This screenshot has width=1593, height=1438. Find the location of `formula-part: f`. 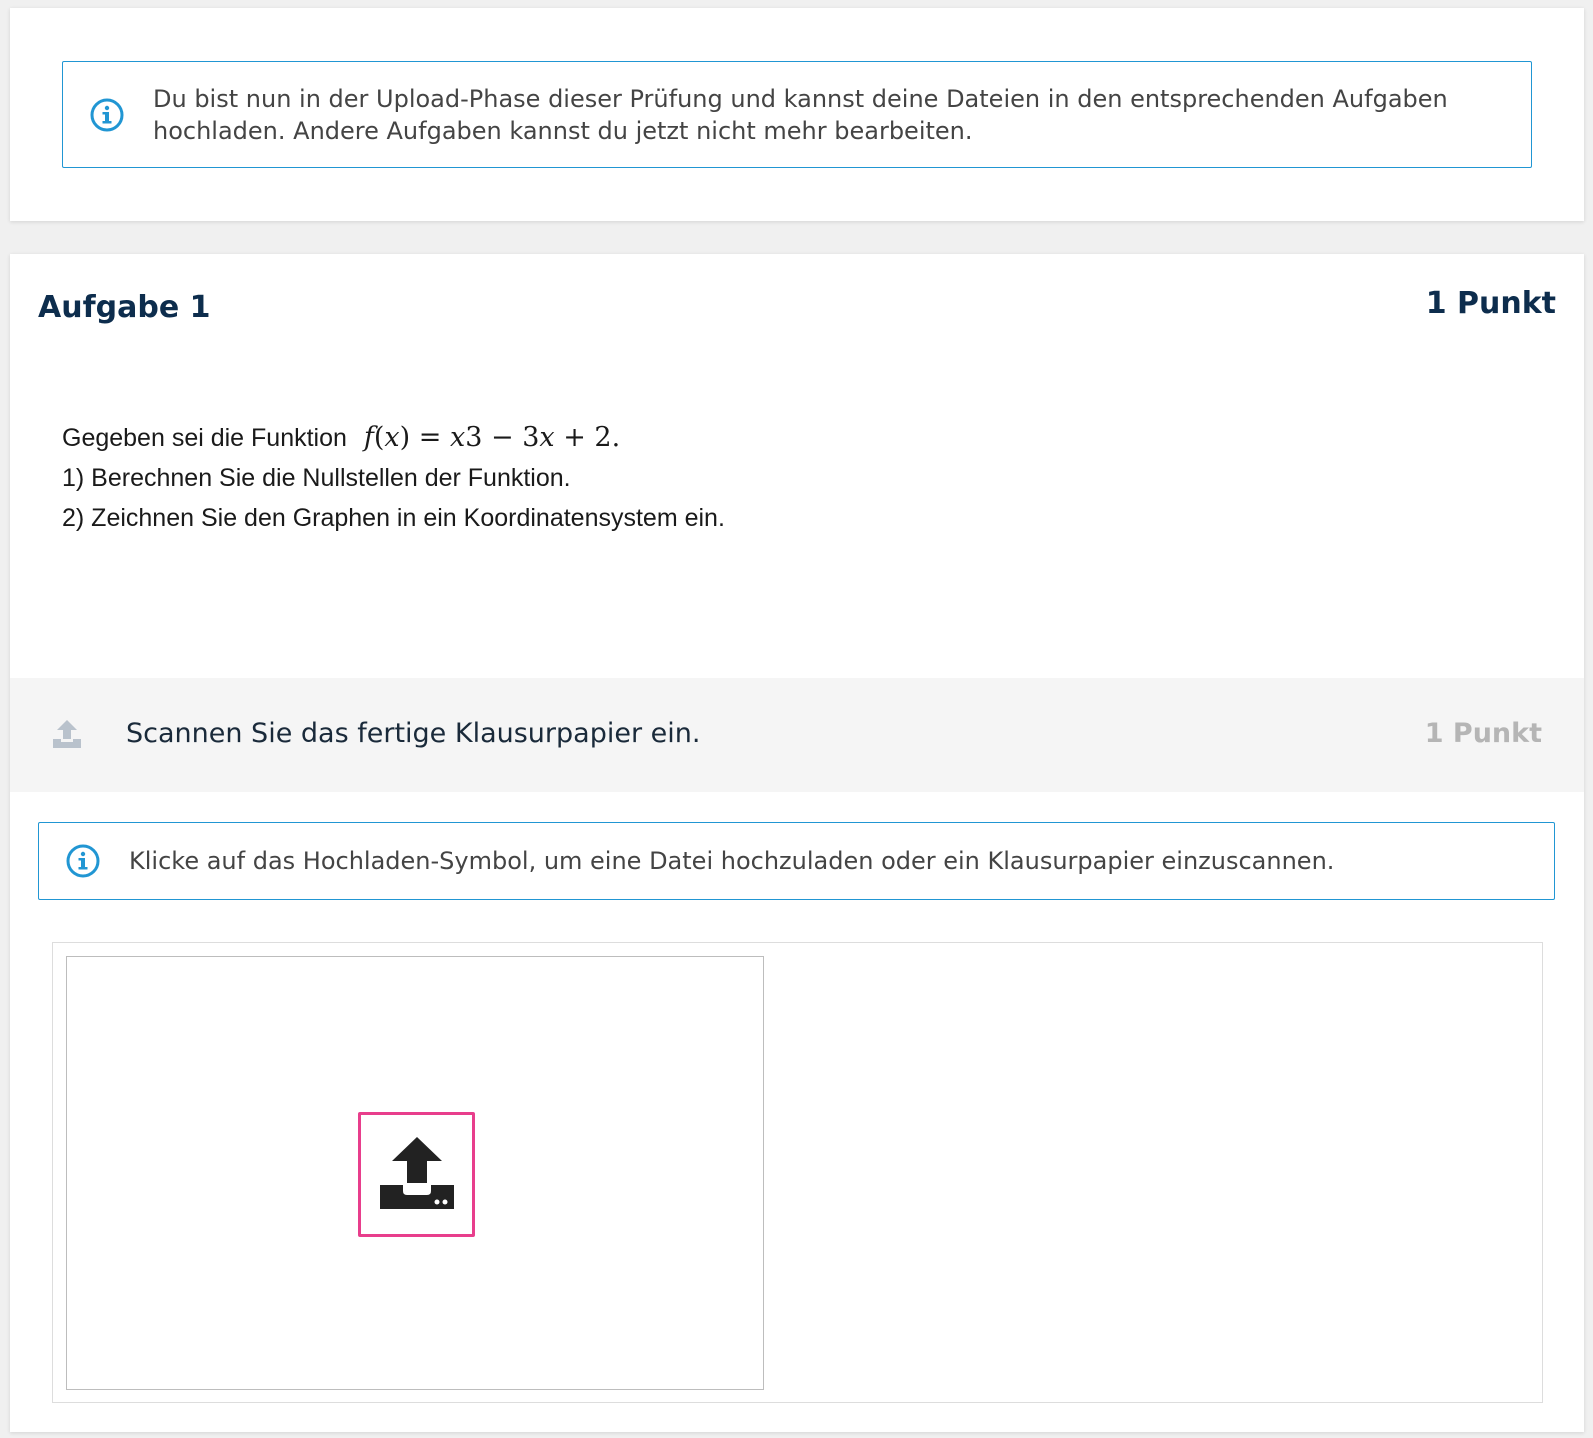

formula-part: f is located at coordinates (368, 437).